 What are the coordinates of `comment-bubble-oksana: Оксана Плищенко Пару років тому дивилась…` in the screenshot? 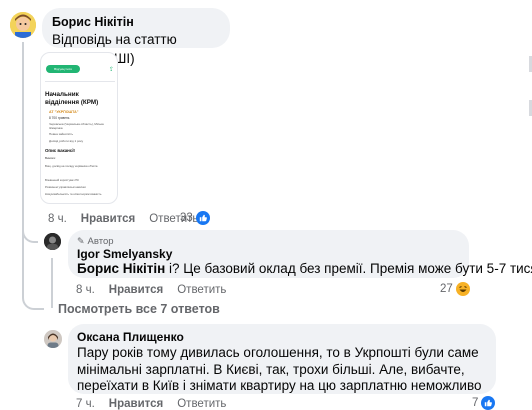 It's located at (282, 359).